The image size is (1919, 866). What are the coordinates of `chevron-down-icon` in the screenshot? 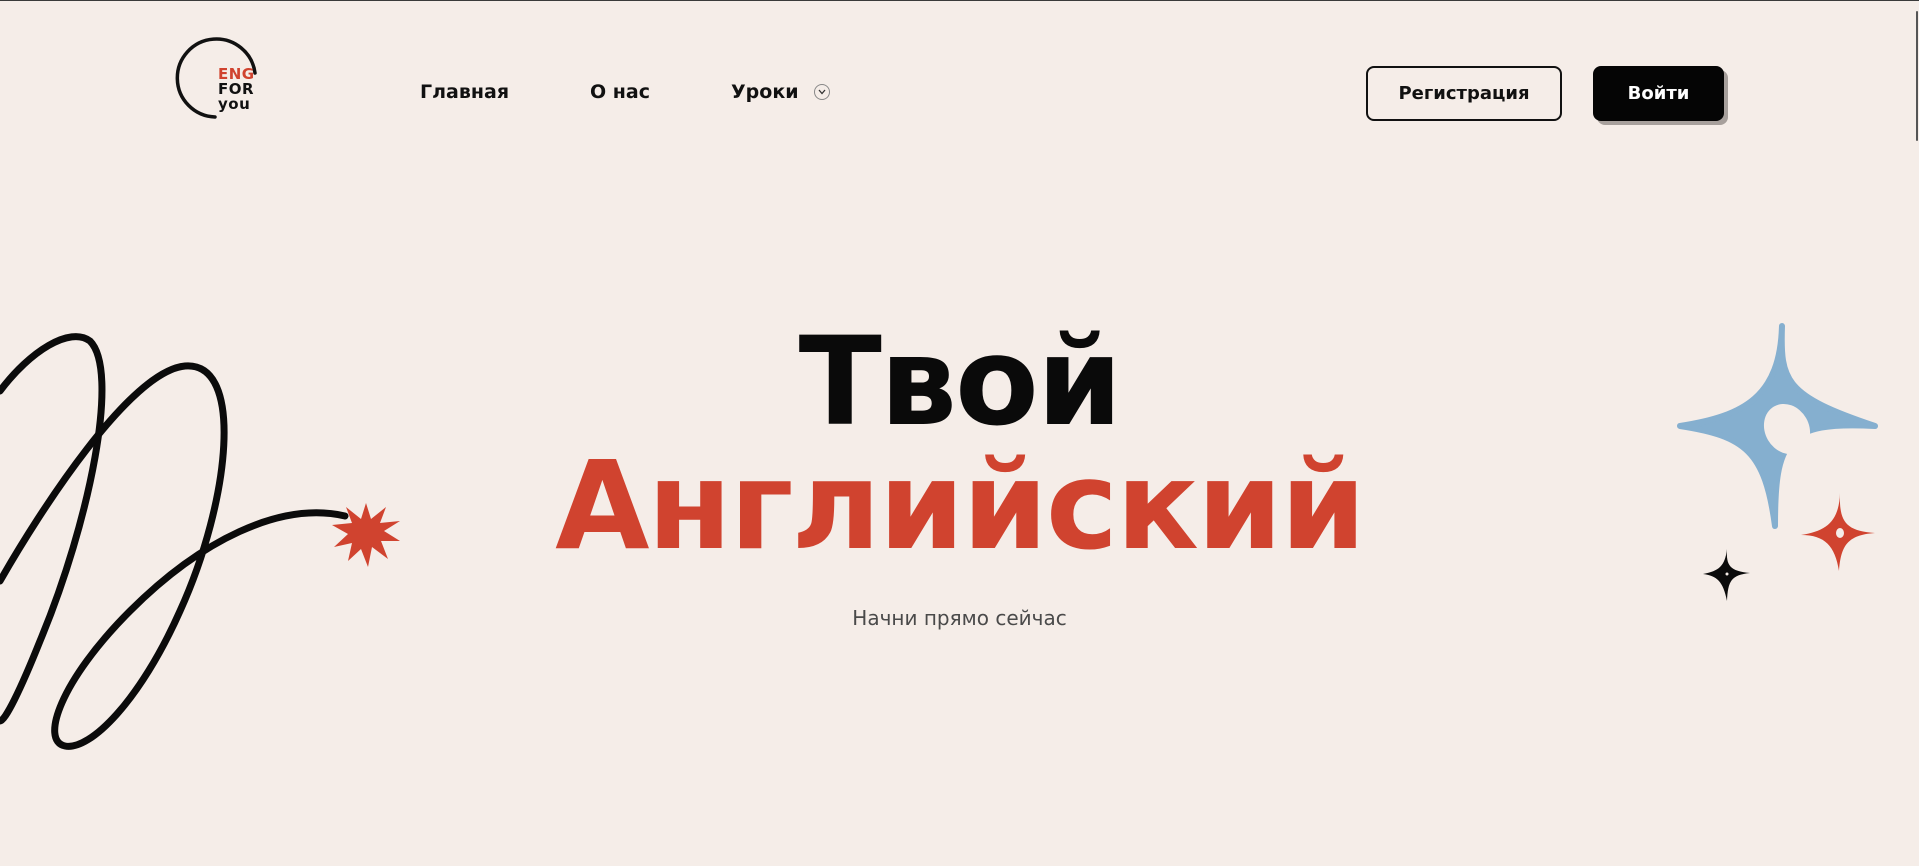 It's located at (821, 92).